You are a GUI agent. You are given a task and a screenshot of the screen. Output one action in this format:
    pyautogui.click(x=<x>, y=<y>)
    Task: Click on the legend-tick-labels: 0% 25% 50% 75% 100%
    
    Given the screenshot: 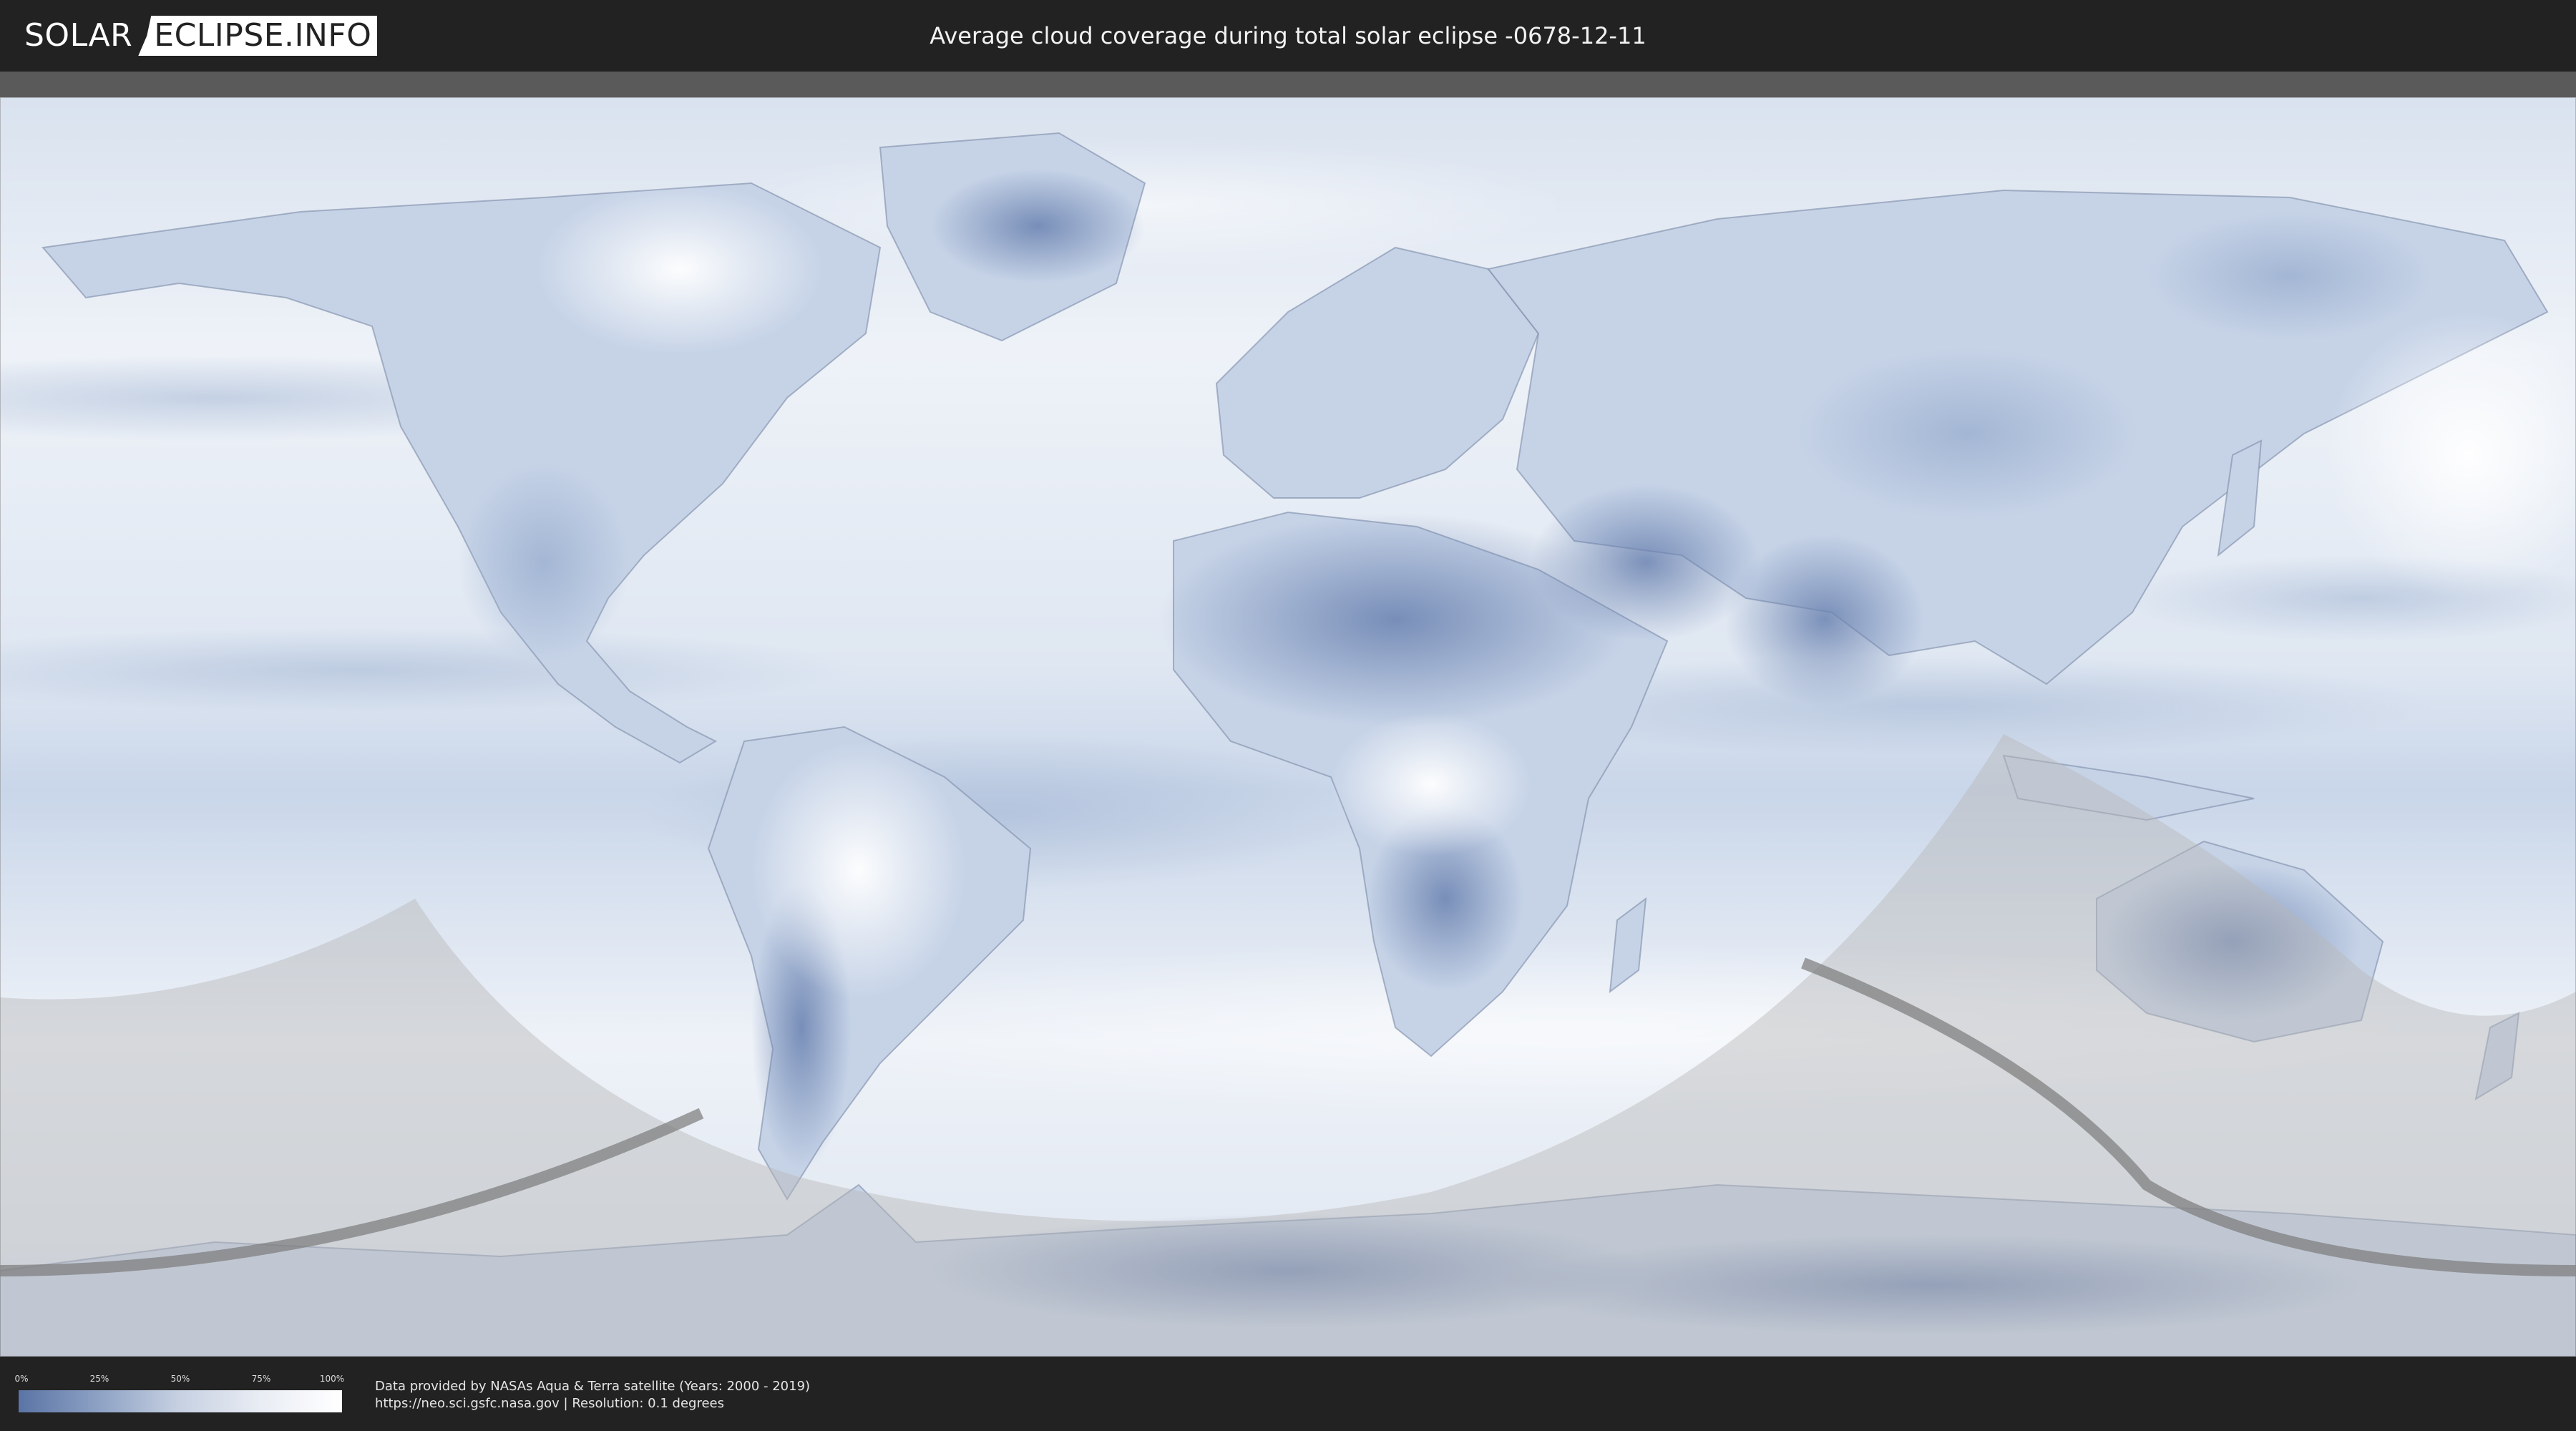 What is the action you would take?
    pyautogui.click(x=179, y=1380)
    